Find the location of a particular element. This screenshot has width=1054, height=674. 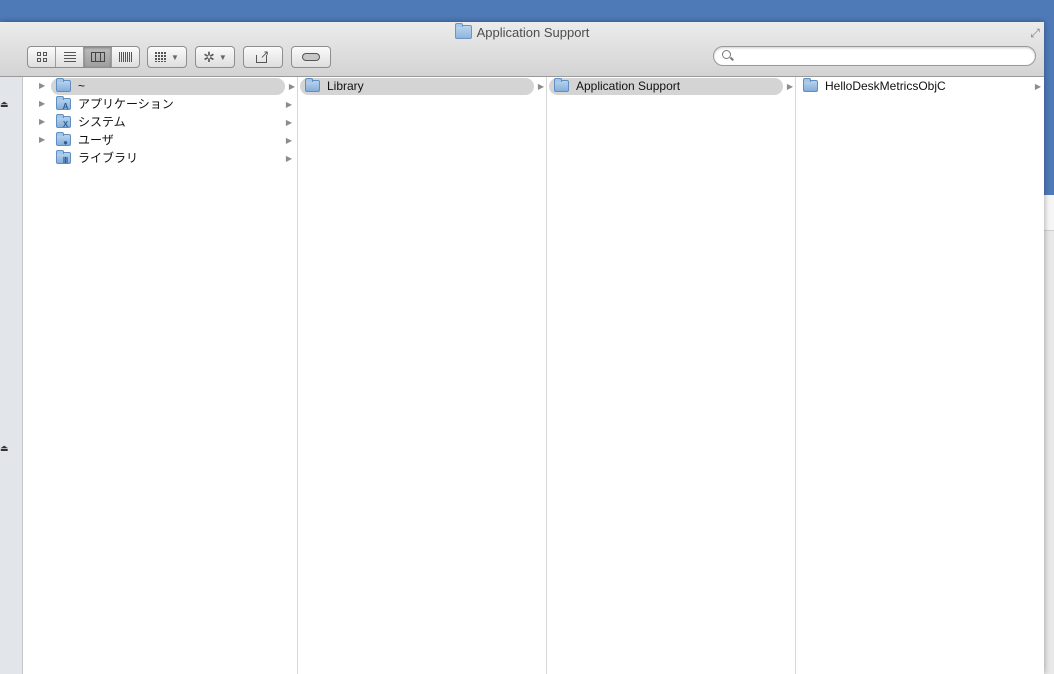

item-label: ライブラリ is located at coordinates (108, 158).